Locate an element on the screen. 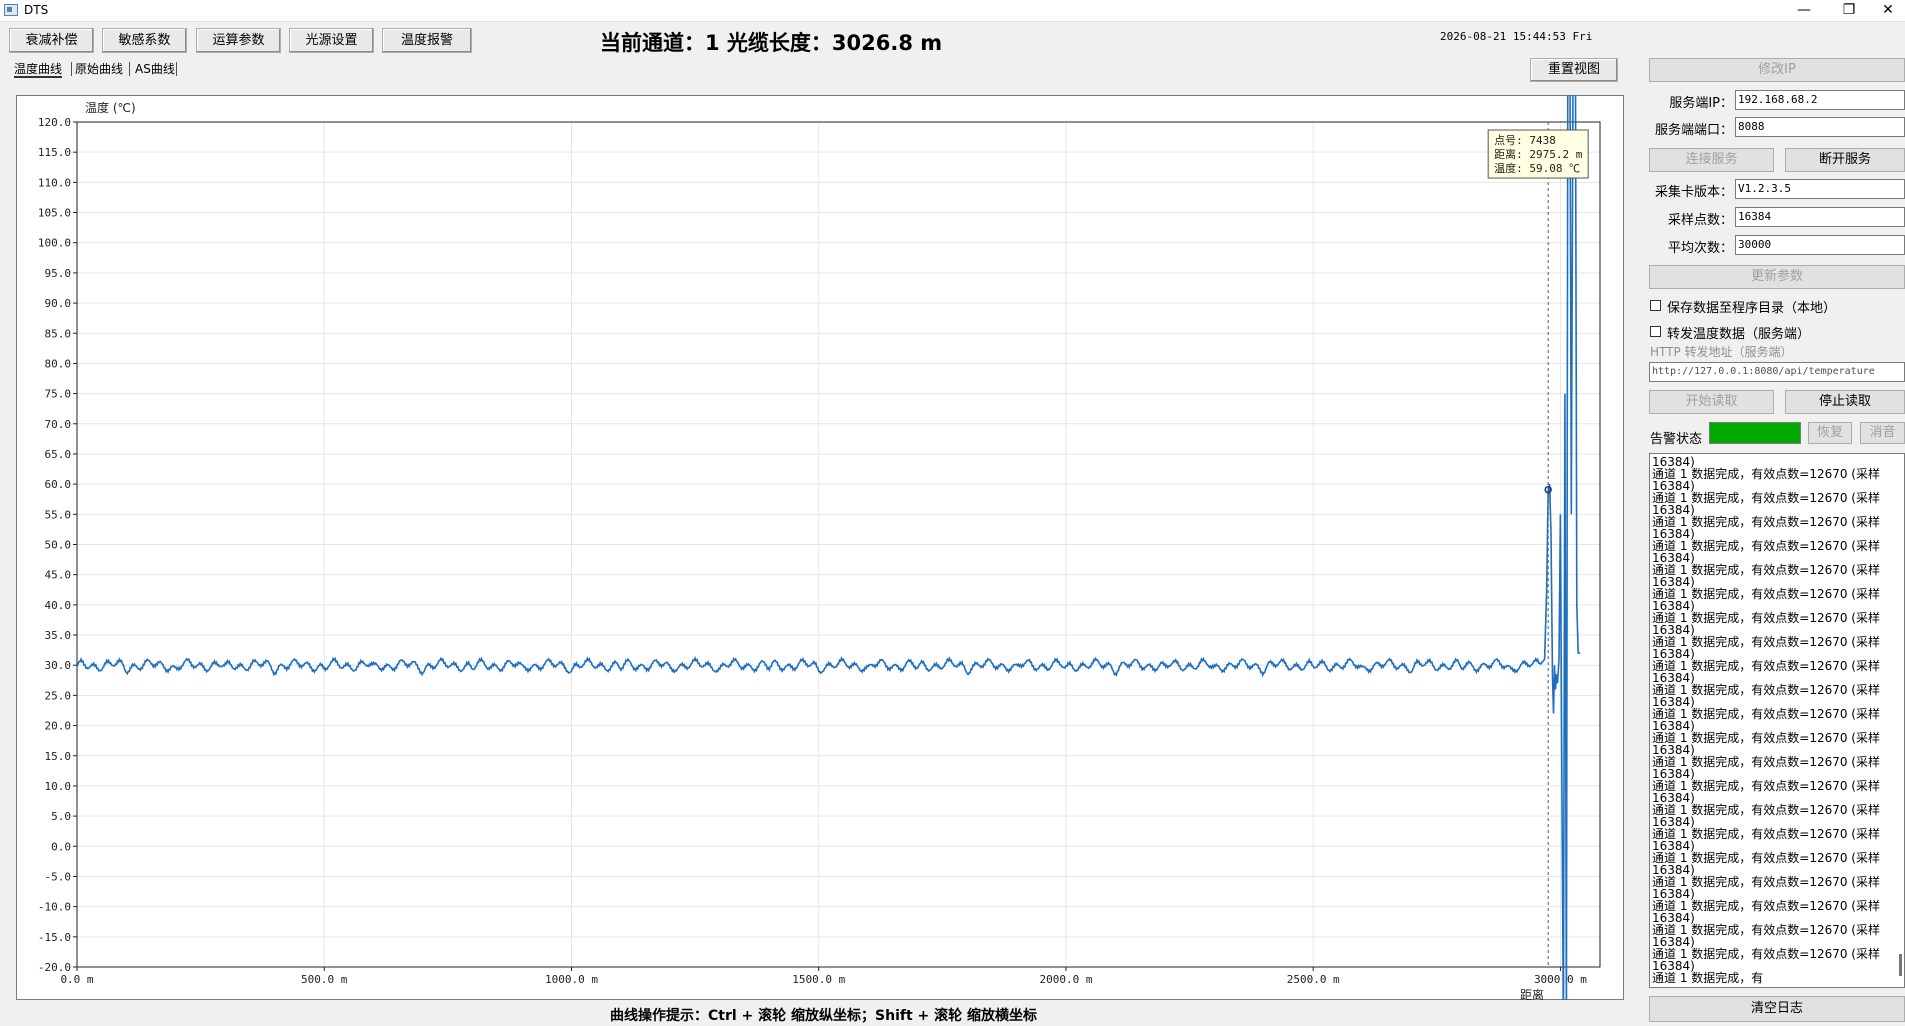 The width and height of the screenshot is (1905, 1026). y-tick-label: 35.0 is located at coordinates (58, 635).